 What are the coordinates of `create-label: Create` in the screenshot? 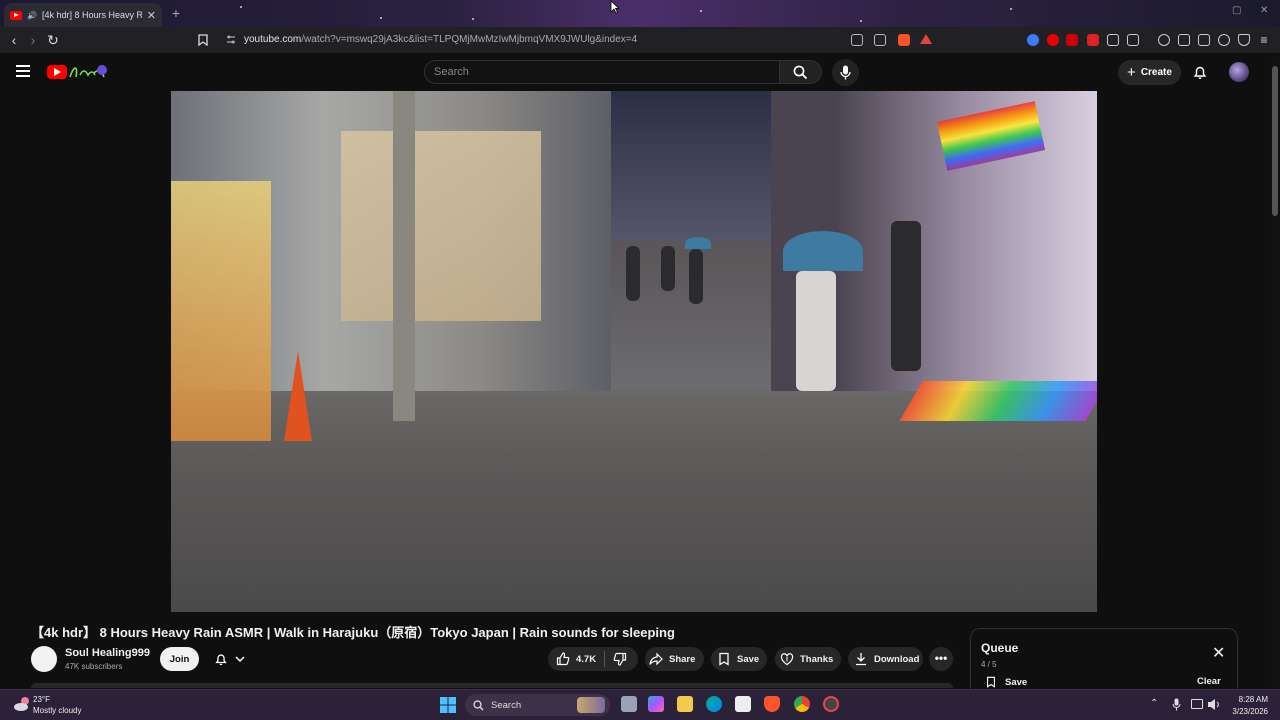 It's located at (1156, 72).